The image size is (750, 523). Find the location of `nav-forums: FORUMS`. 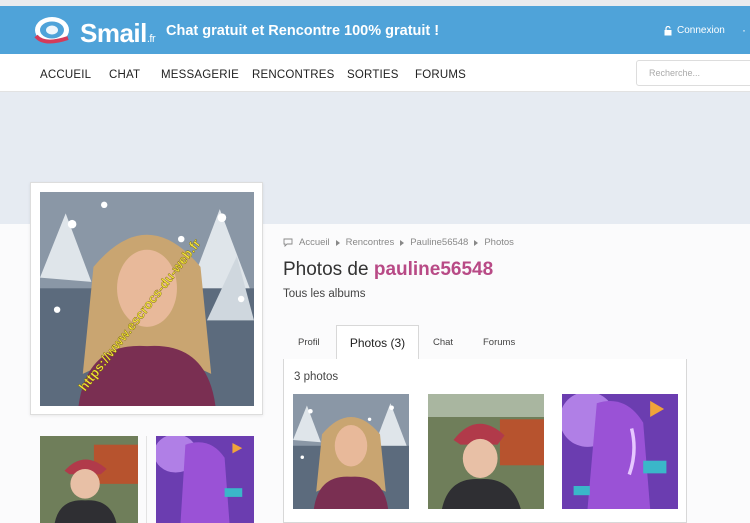

nav-forums: FORUMS is located at coordinates (440, 75).